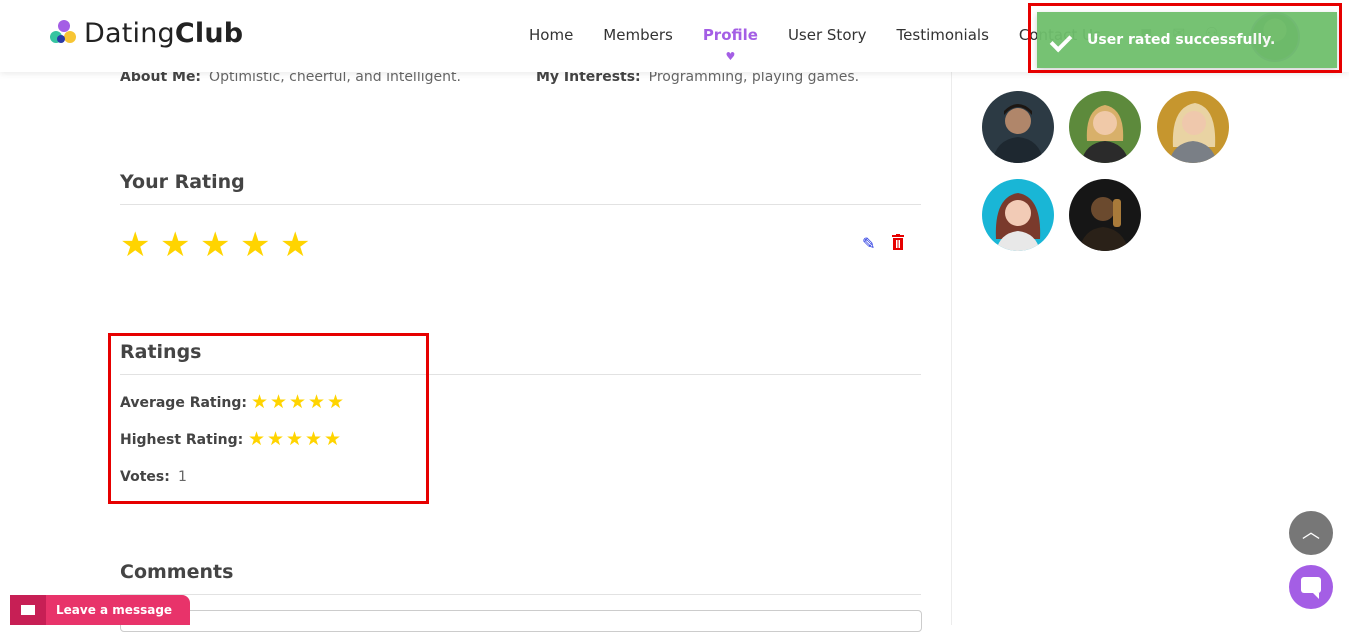  Describe the element at coordinates (209, 33) in the screenshot. I see `logo-text-bold: Club` at that location.